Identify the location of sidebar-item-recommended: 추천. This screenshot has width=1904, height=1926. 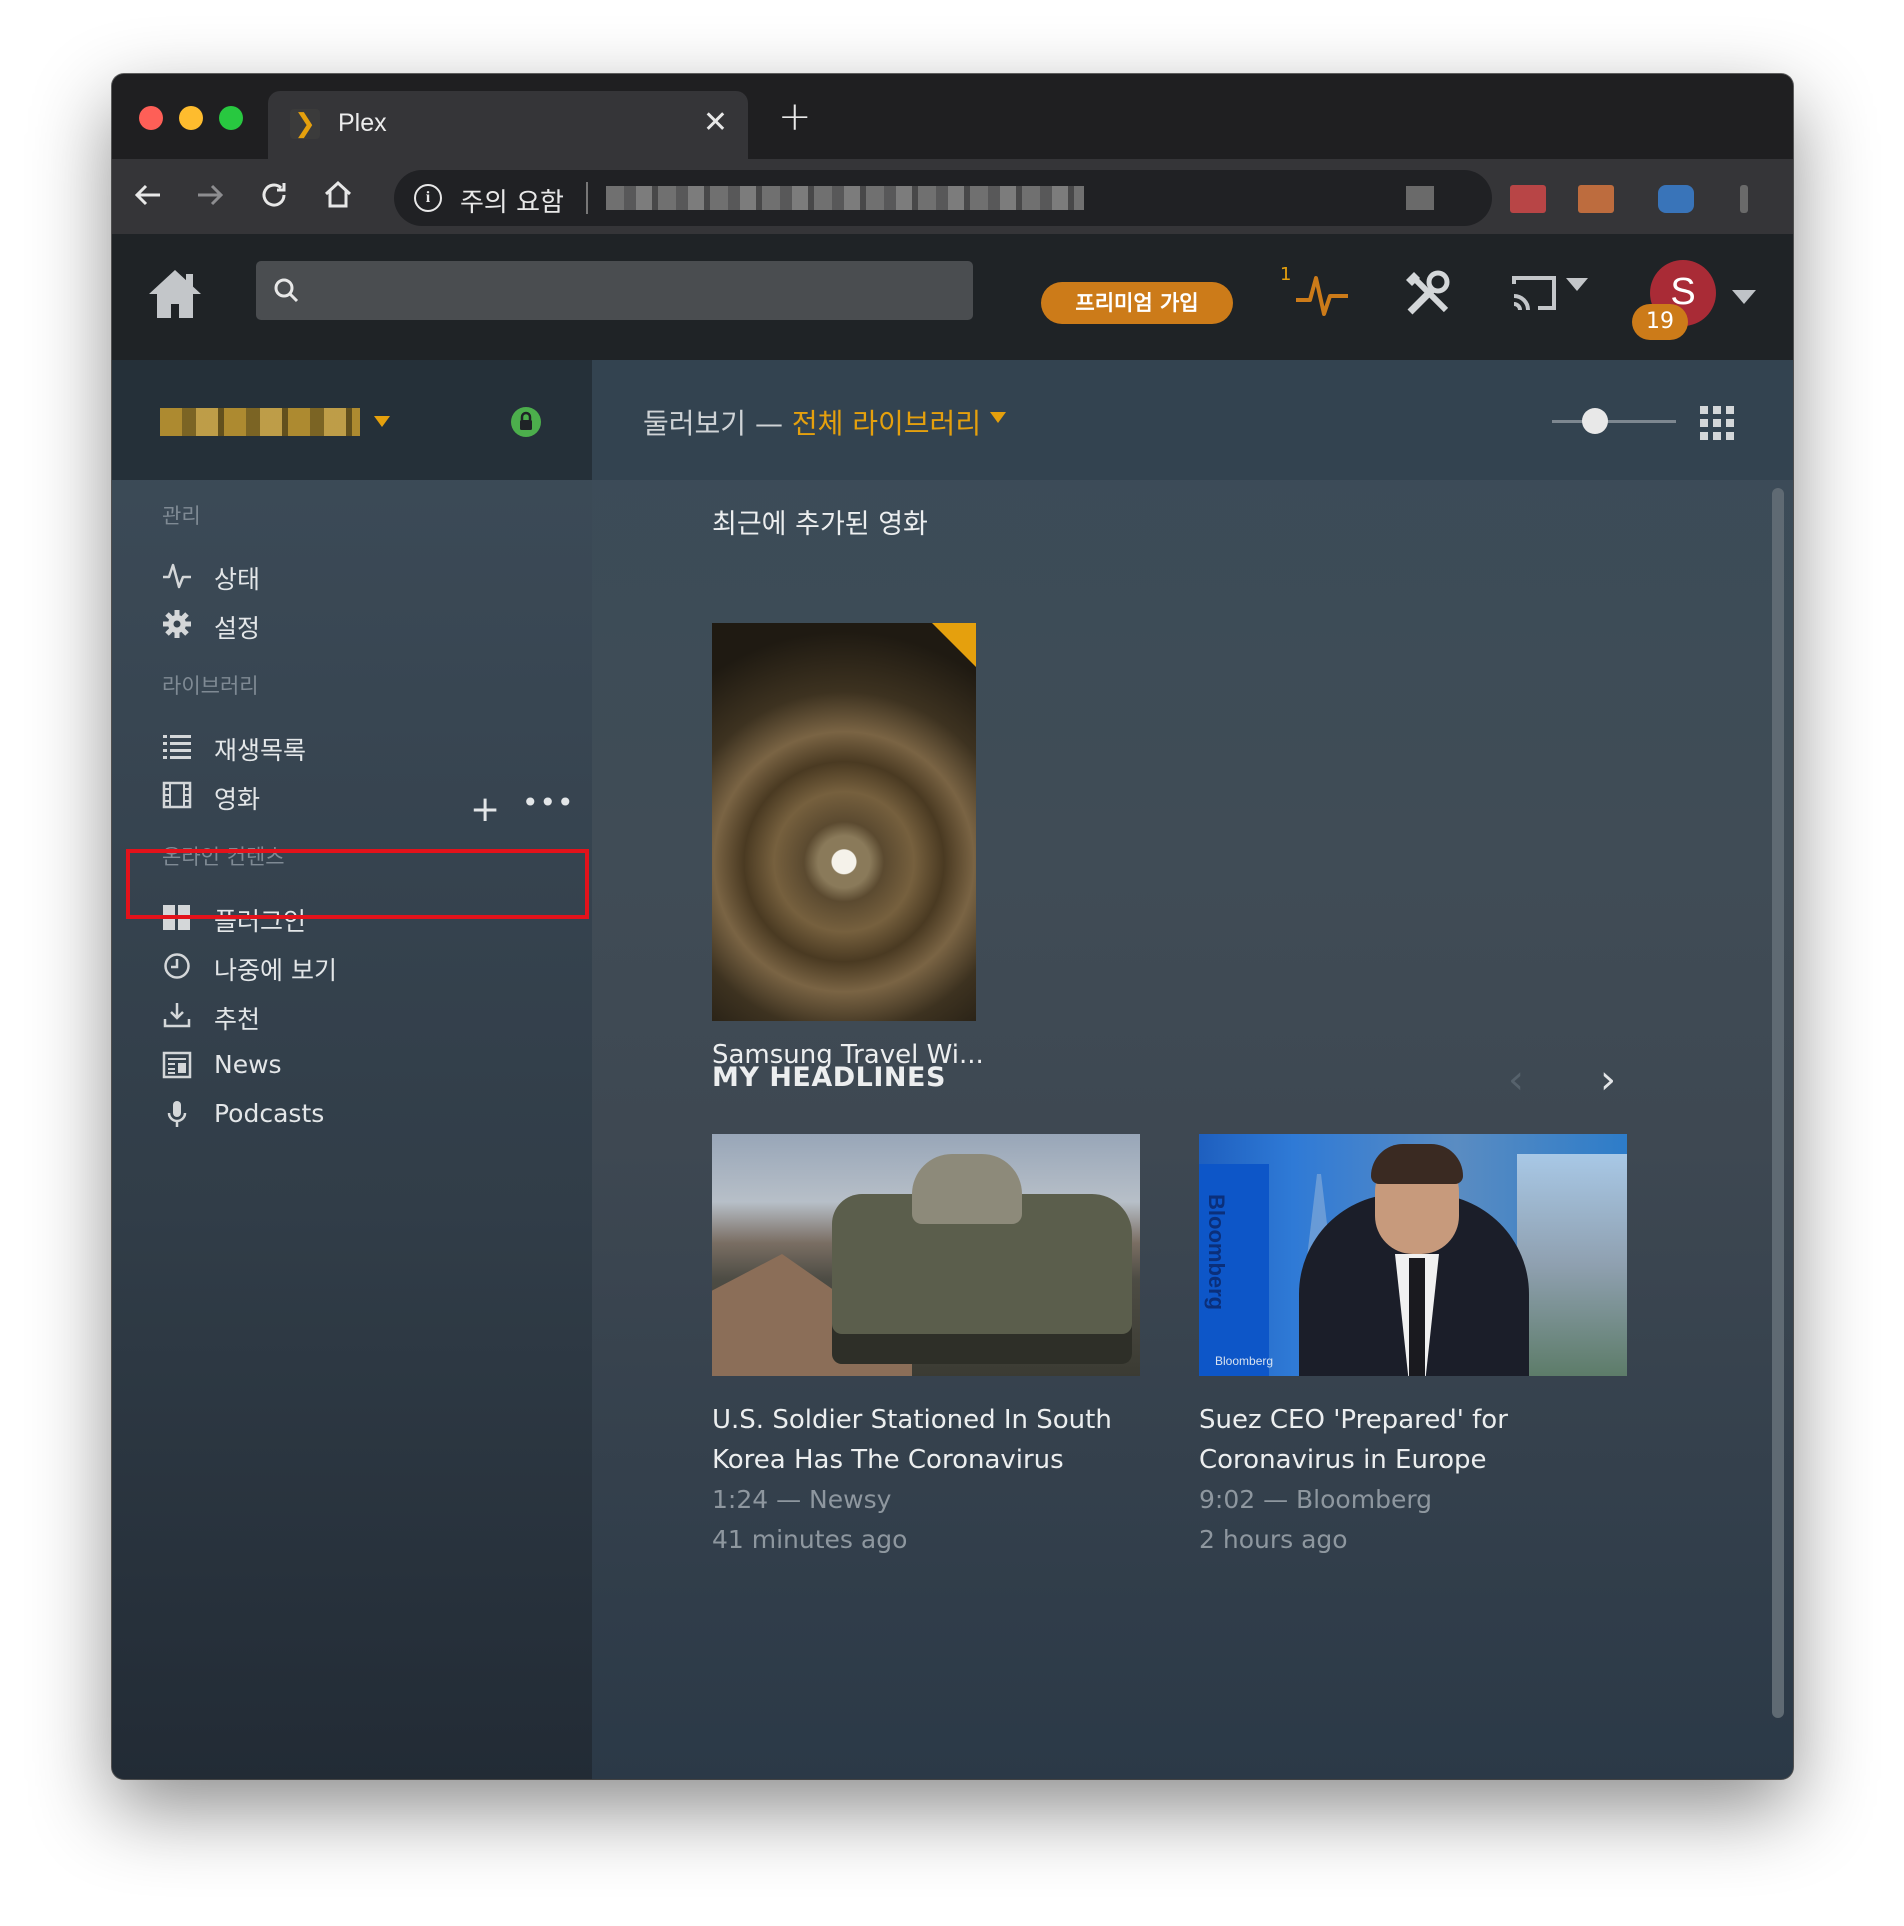
(362, 1015).